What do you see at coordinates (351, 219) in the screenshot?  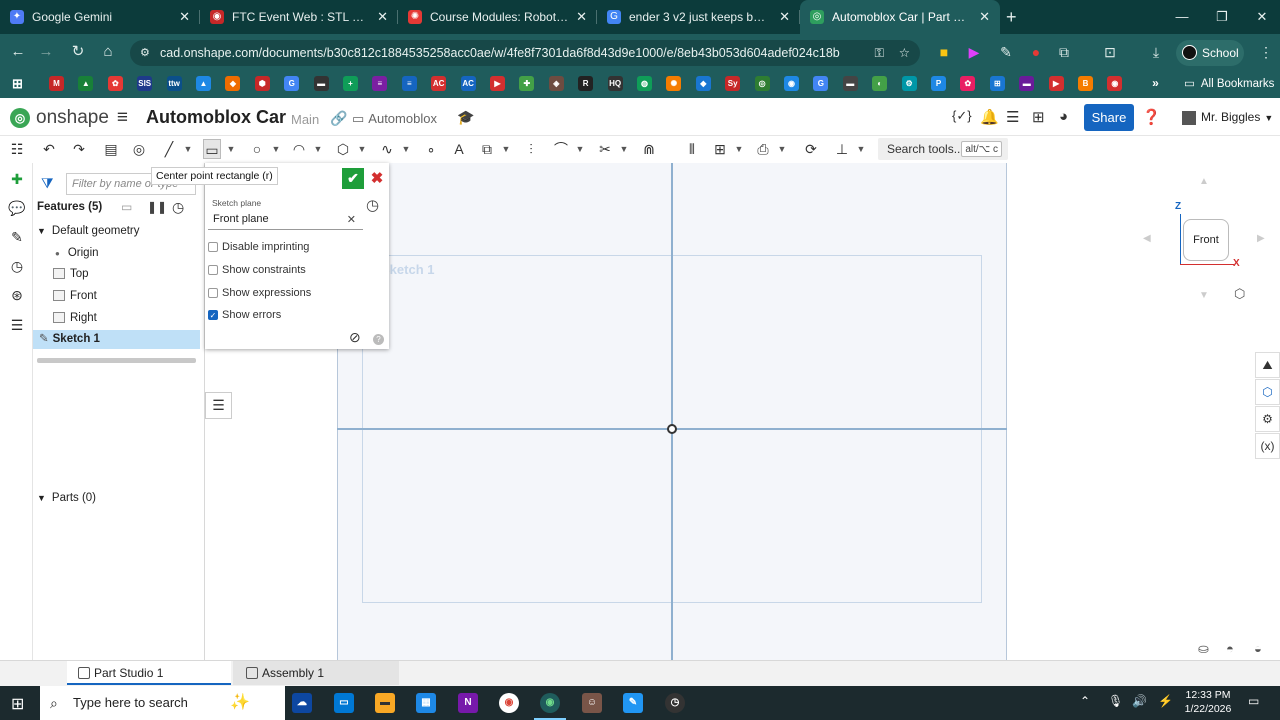 I see `clear-plane-icon: ✕` at bounding box center [351, 219].